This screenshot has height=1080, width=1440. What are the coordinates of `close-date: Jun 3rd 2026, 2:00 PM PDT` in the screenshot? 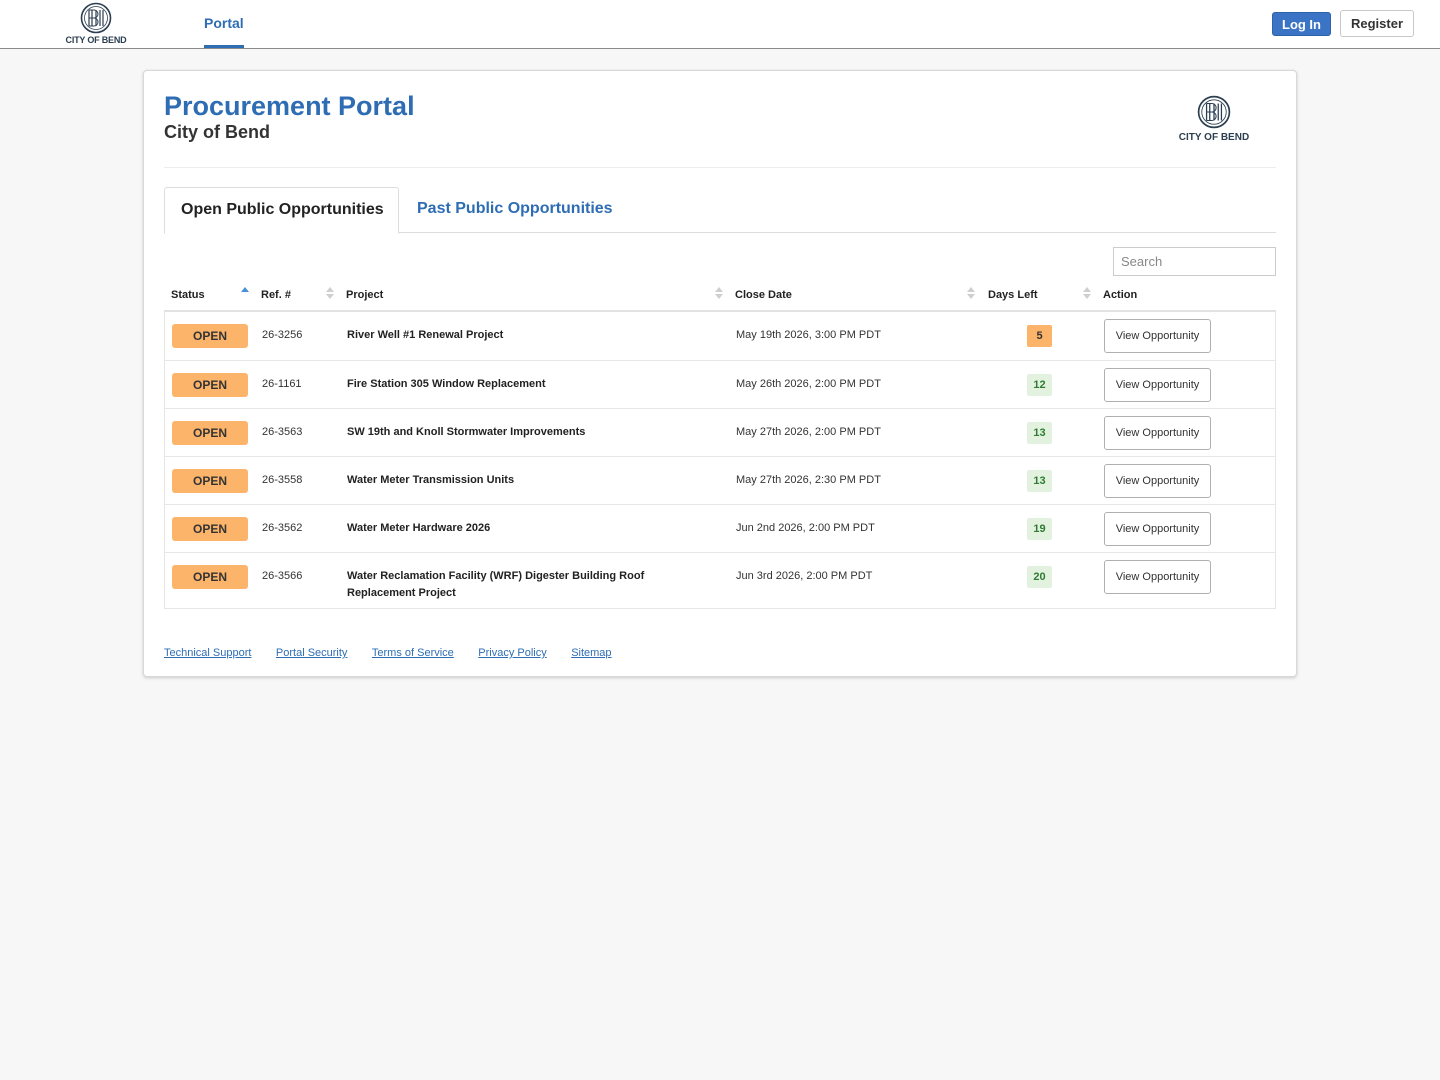 It's located at (804, 576).